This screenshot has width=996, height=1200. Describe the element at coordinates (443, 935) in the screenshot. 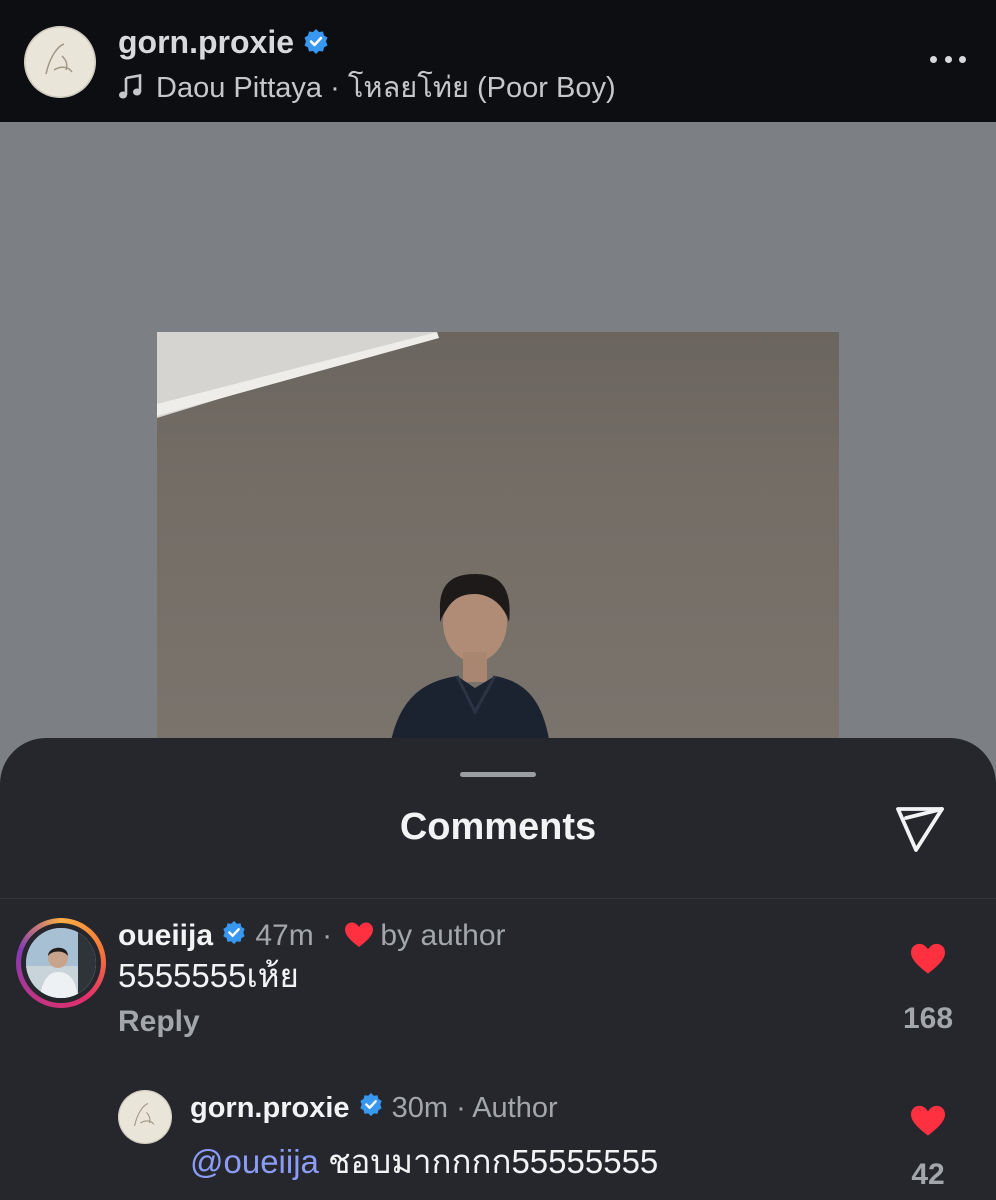

I see `liked-by-author-label: by author` at that location.